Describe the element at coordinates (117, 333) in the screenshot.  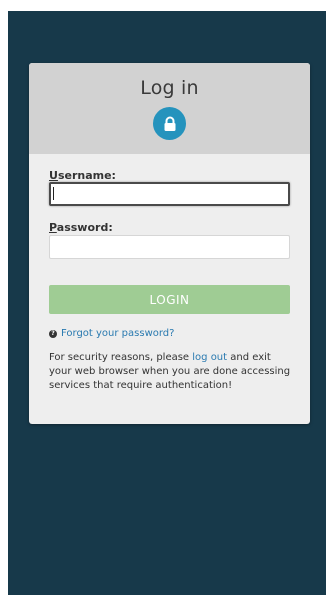
I see `forgot-password-link: Forgot your password?` at that location.